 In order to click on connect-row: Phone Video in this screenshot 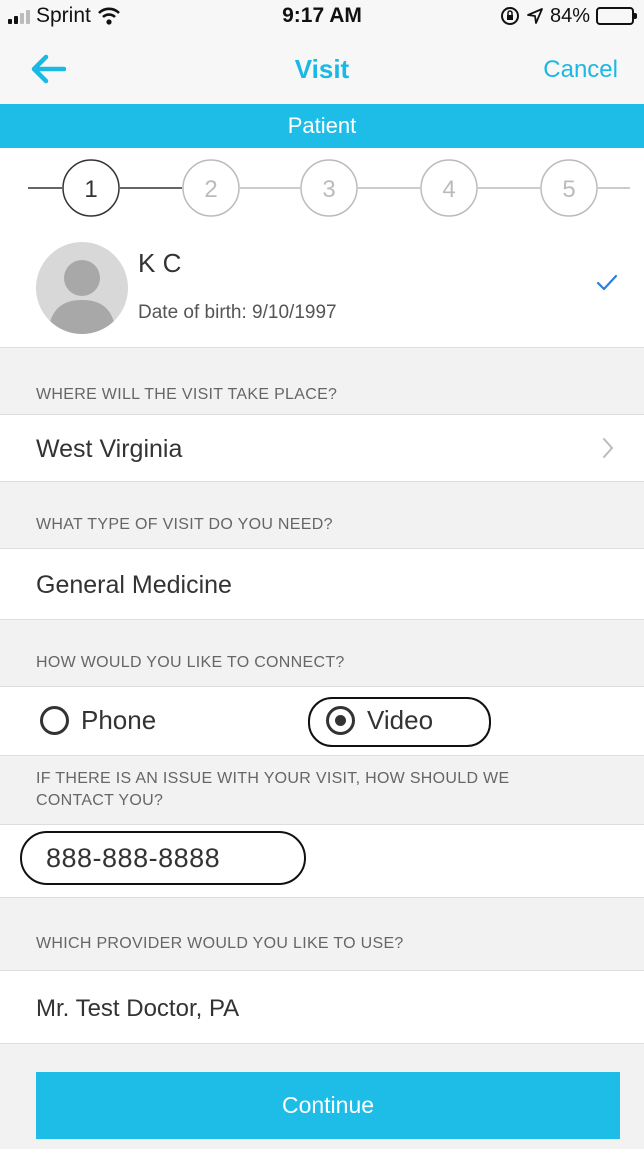, I will do `click(322, 721)`.